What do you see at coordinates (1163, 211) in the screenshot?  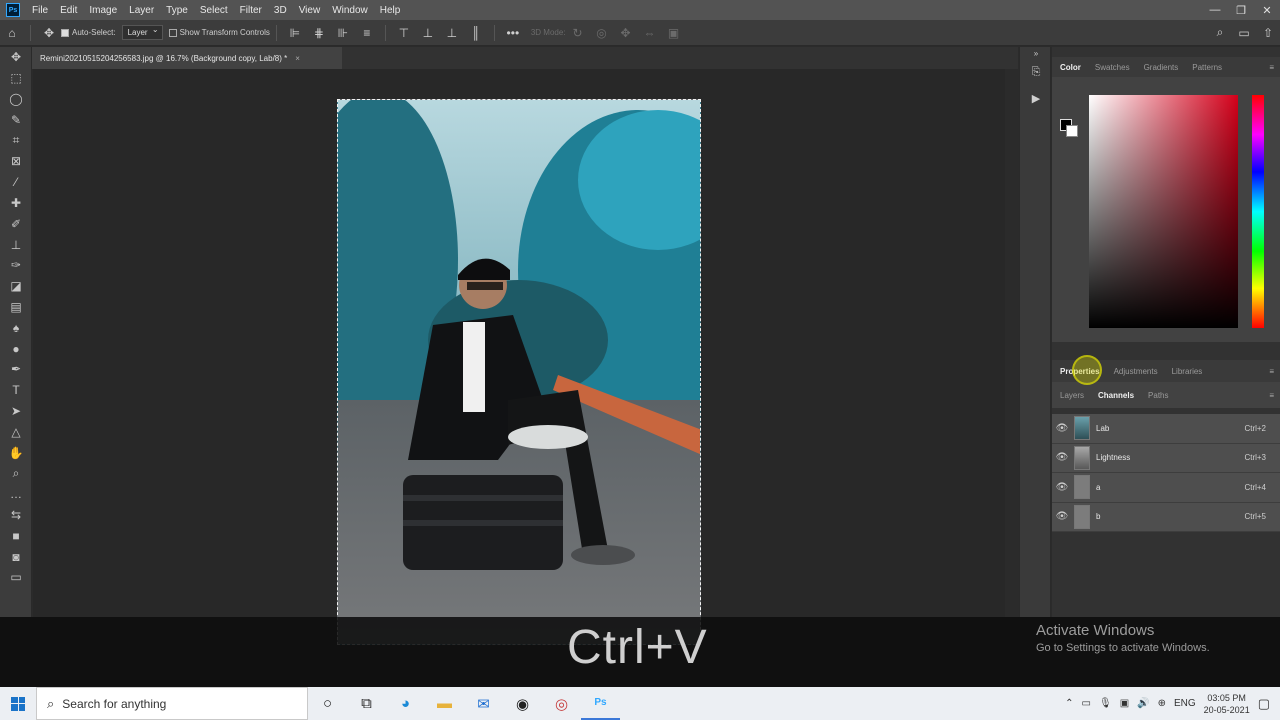 I see `color-picker-field` at bounding box center [1163, 211].